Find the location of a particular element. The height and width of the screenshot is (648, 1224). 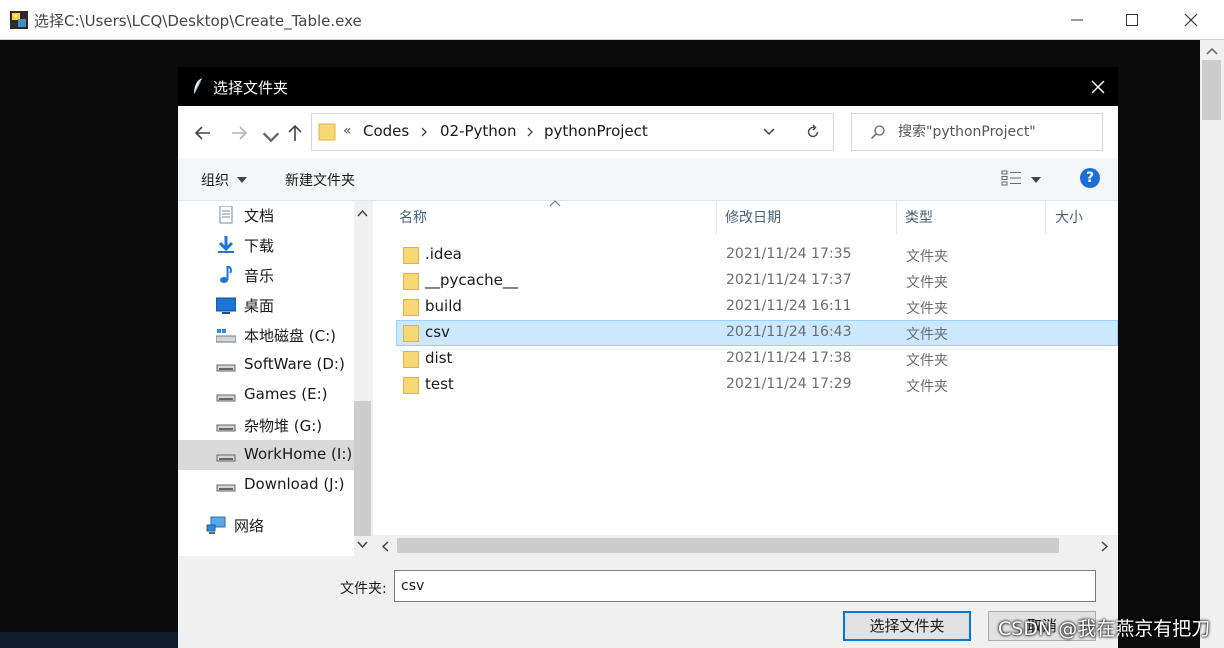

nav-item-music: 音乐 is located at coordinates (266, 275).